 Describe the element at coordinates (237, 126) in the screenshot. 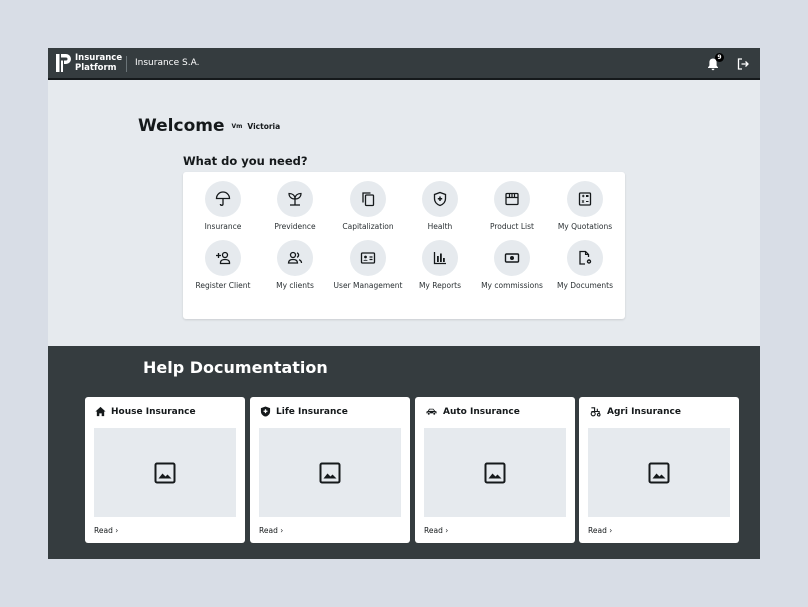

I see `user-salutation: Vm` at that location.